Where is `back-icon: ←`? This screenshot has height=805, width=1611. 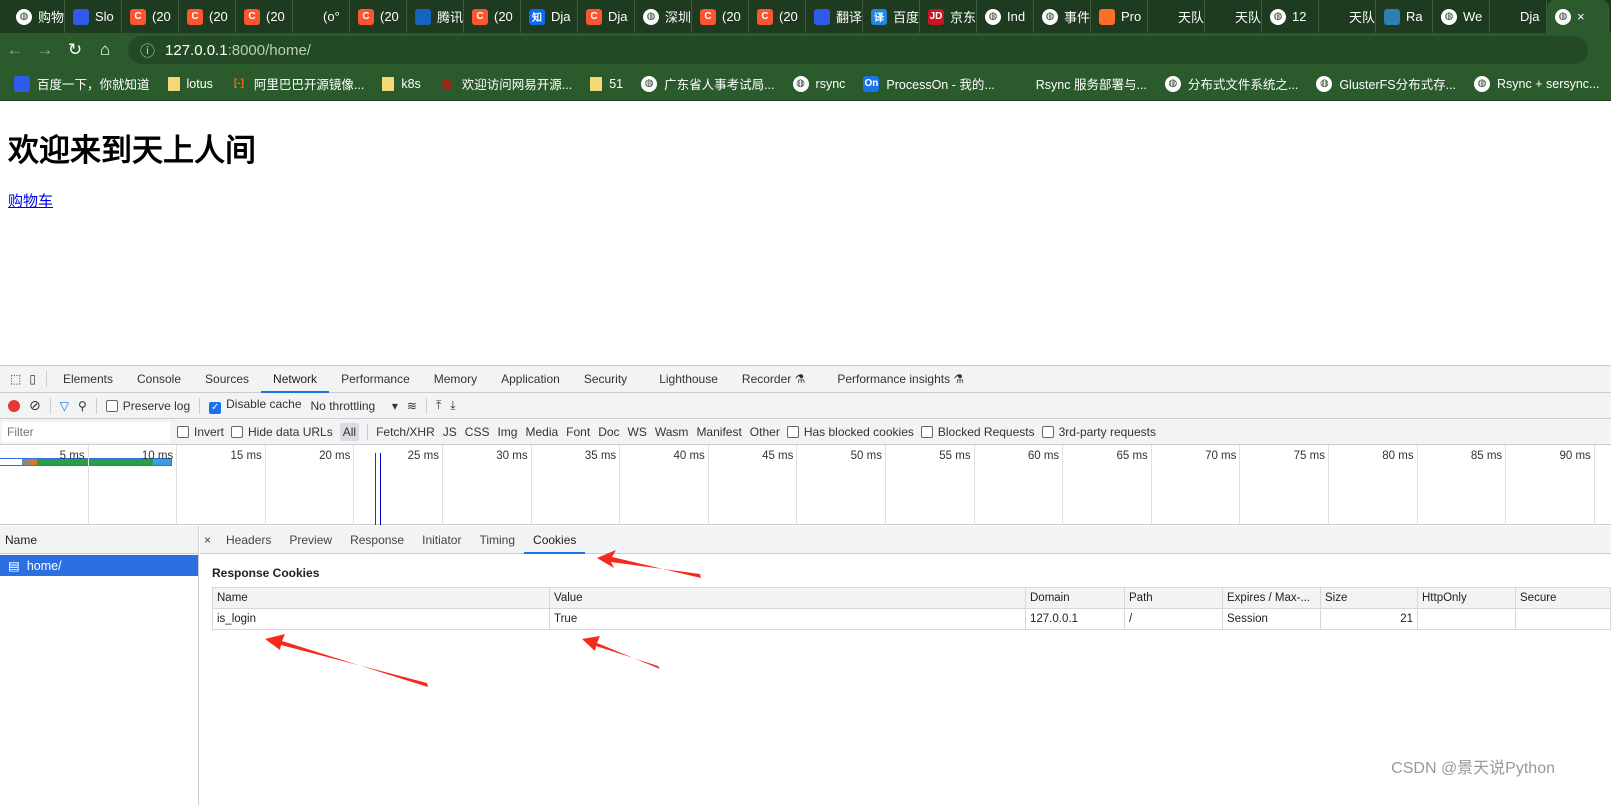
back-icon: ← is located at coordinates (15, 50).